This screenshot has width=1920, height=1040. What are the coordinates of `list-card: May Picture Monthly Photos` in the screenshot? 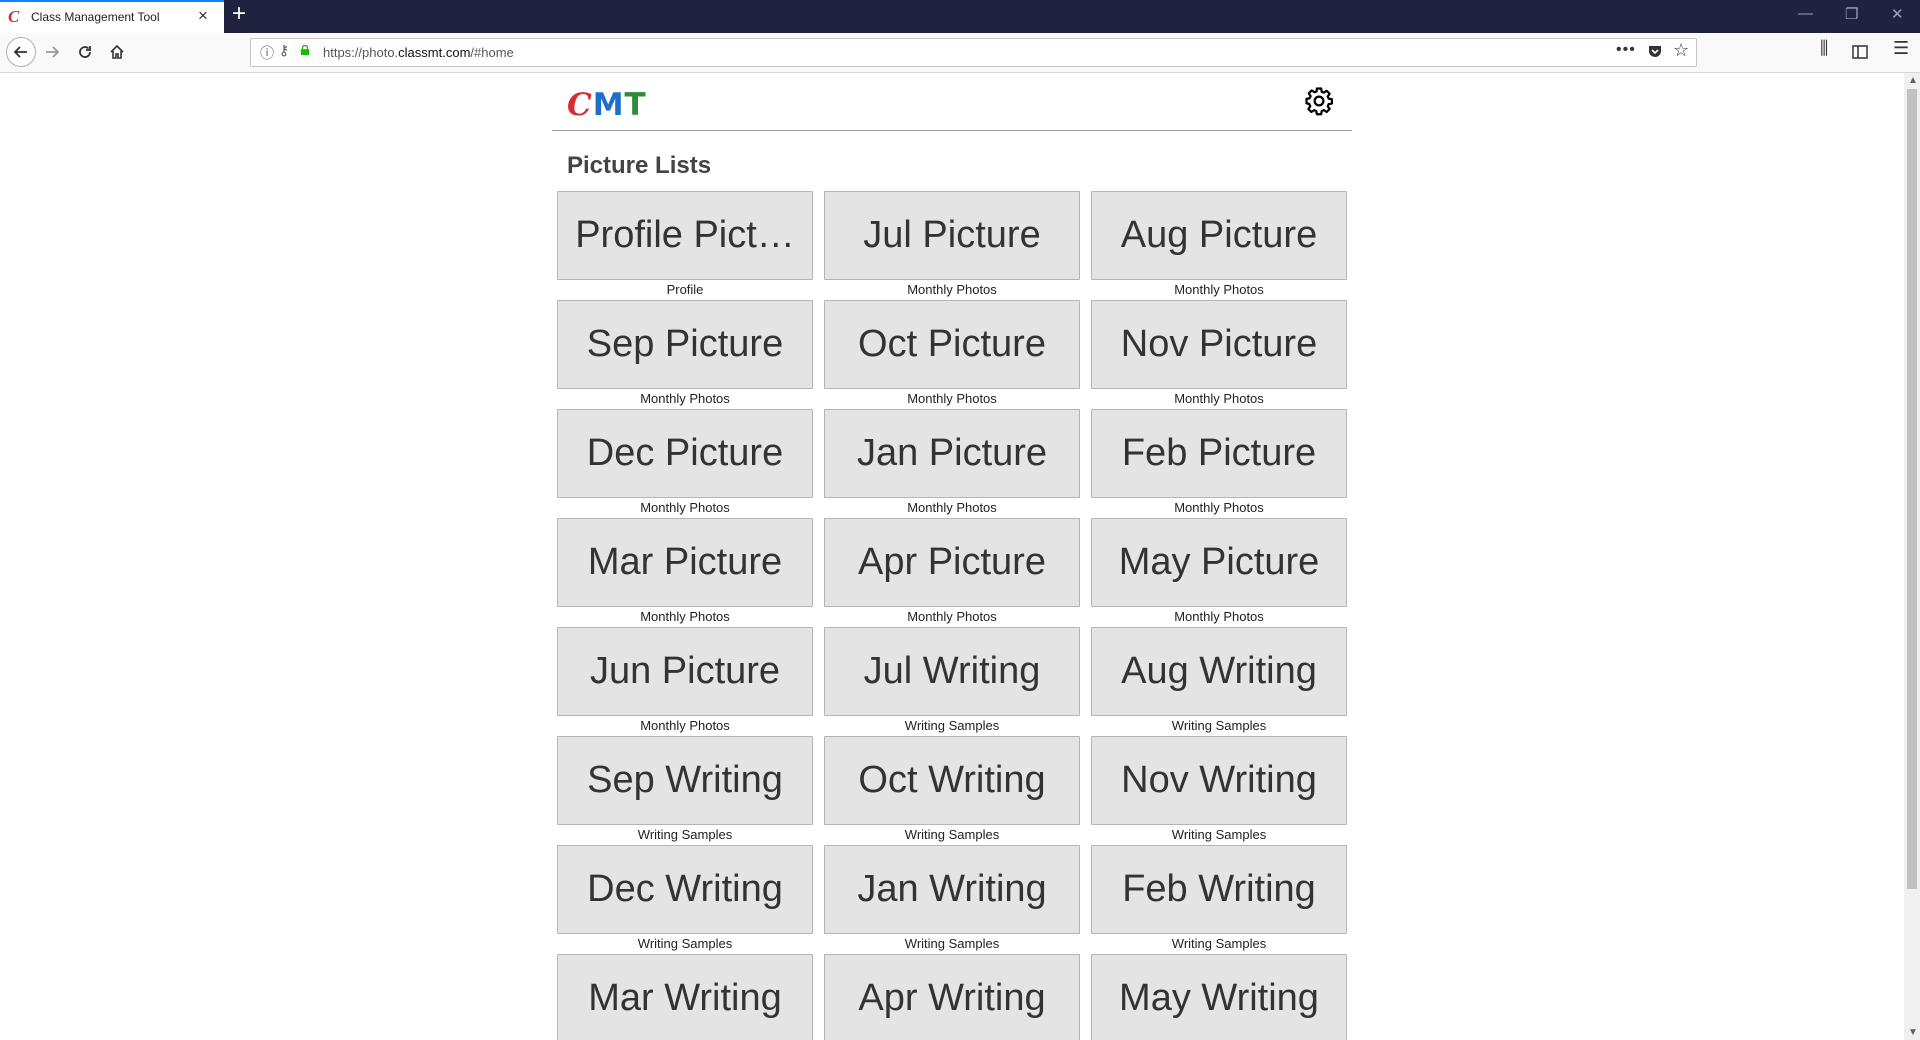 It's located at (1219, 572).